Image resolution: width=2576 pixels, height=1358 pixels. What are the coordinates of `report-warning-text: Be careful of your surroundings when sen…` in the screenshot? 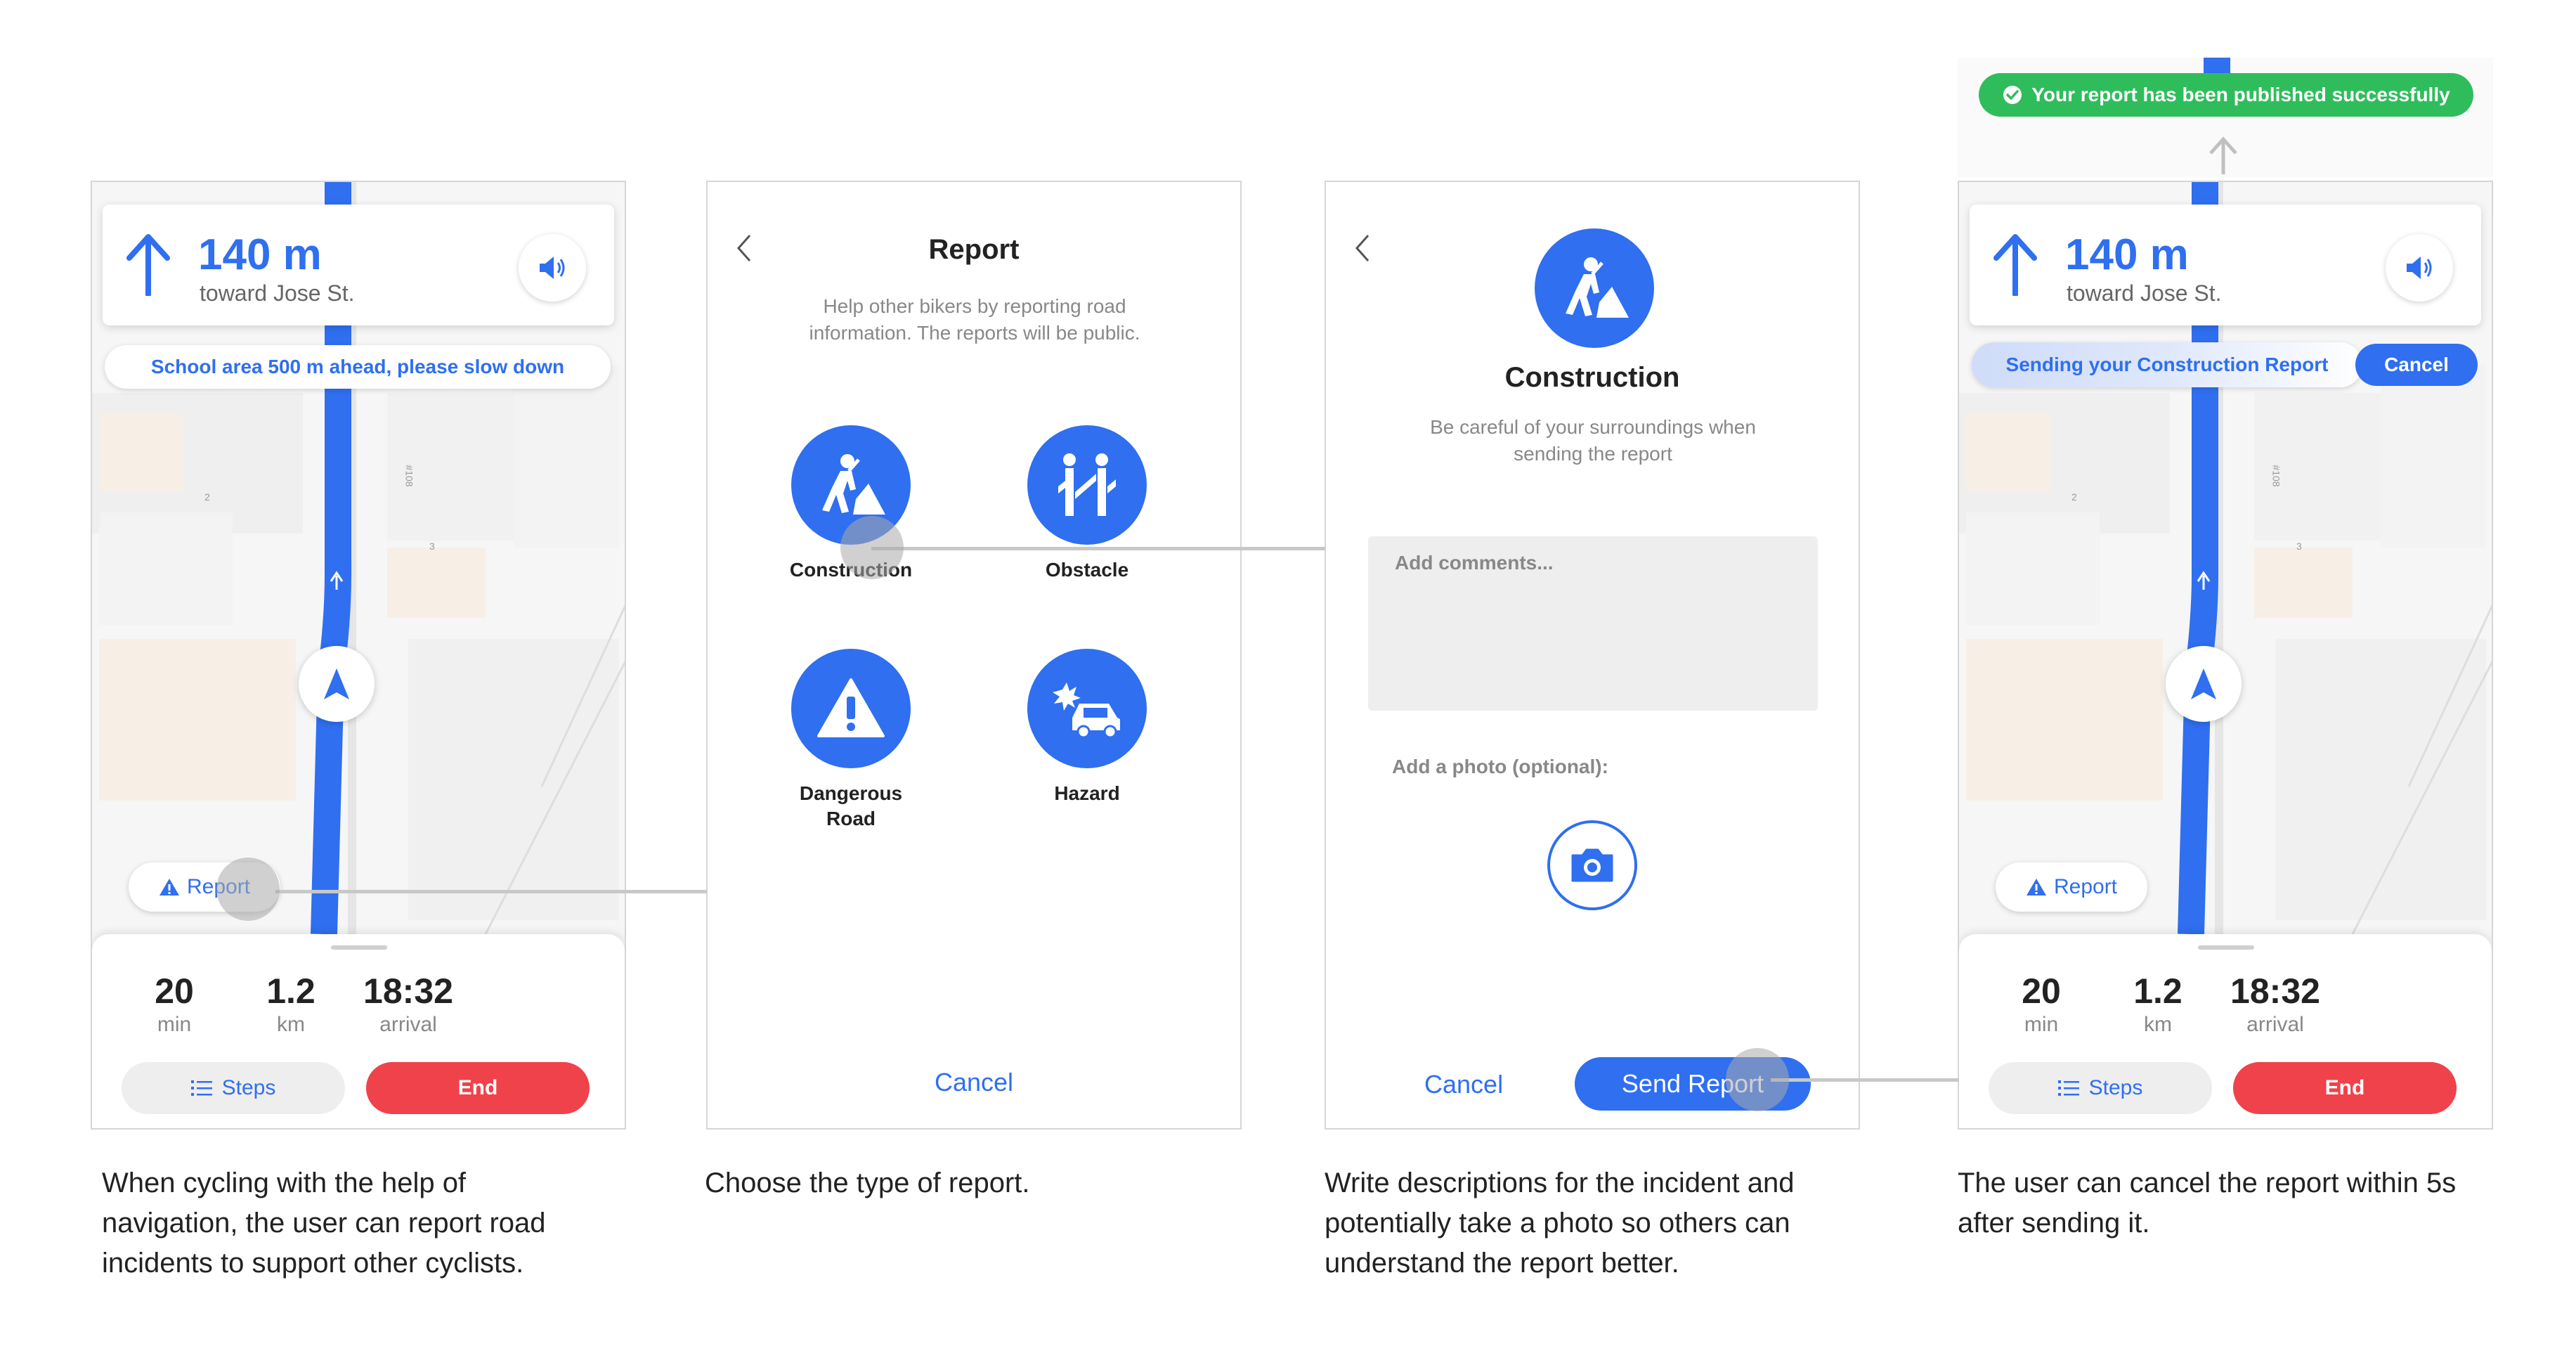 It's located at (1593, 440).